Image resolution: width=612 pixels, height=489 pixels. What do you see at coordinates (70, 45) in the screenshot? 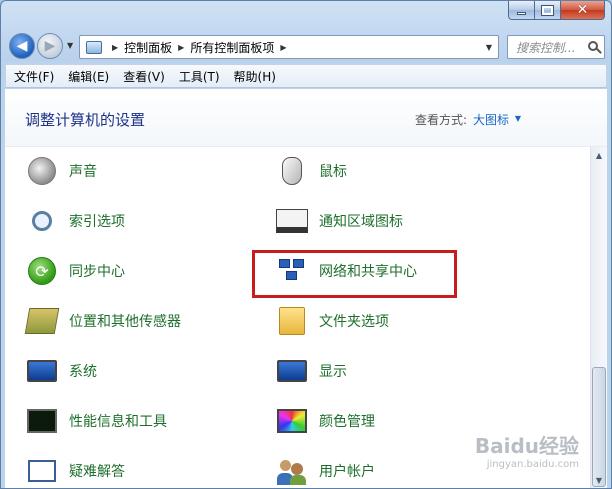
I see `recent-pages-dropdown: ▼` at bounding box center [70, 45].